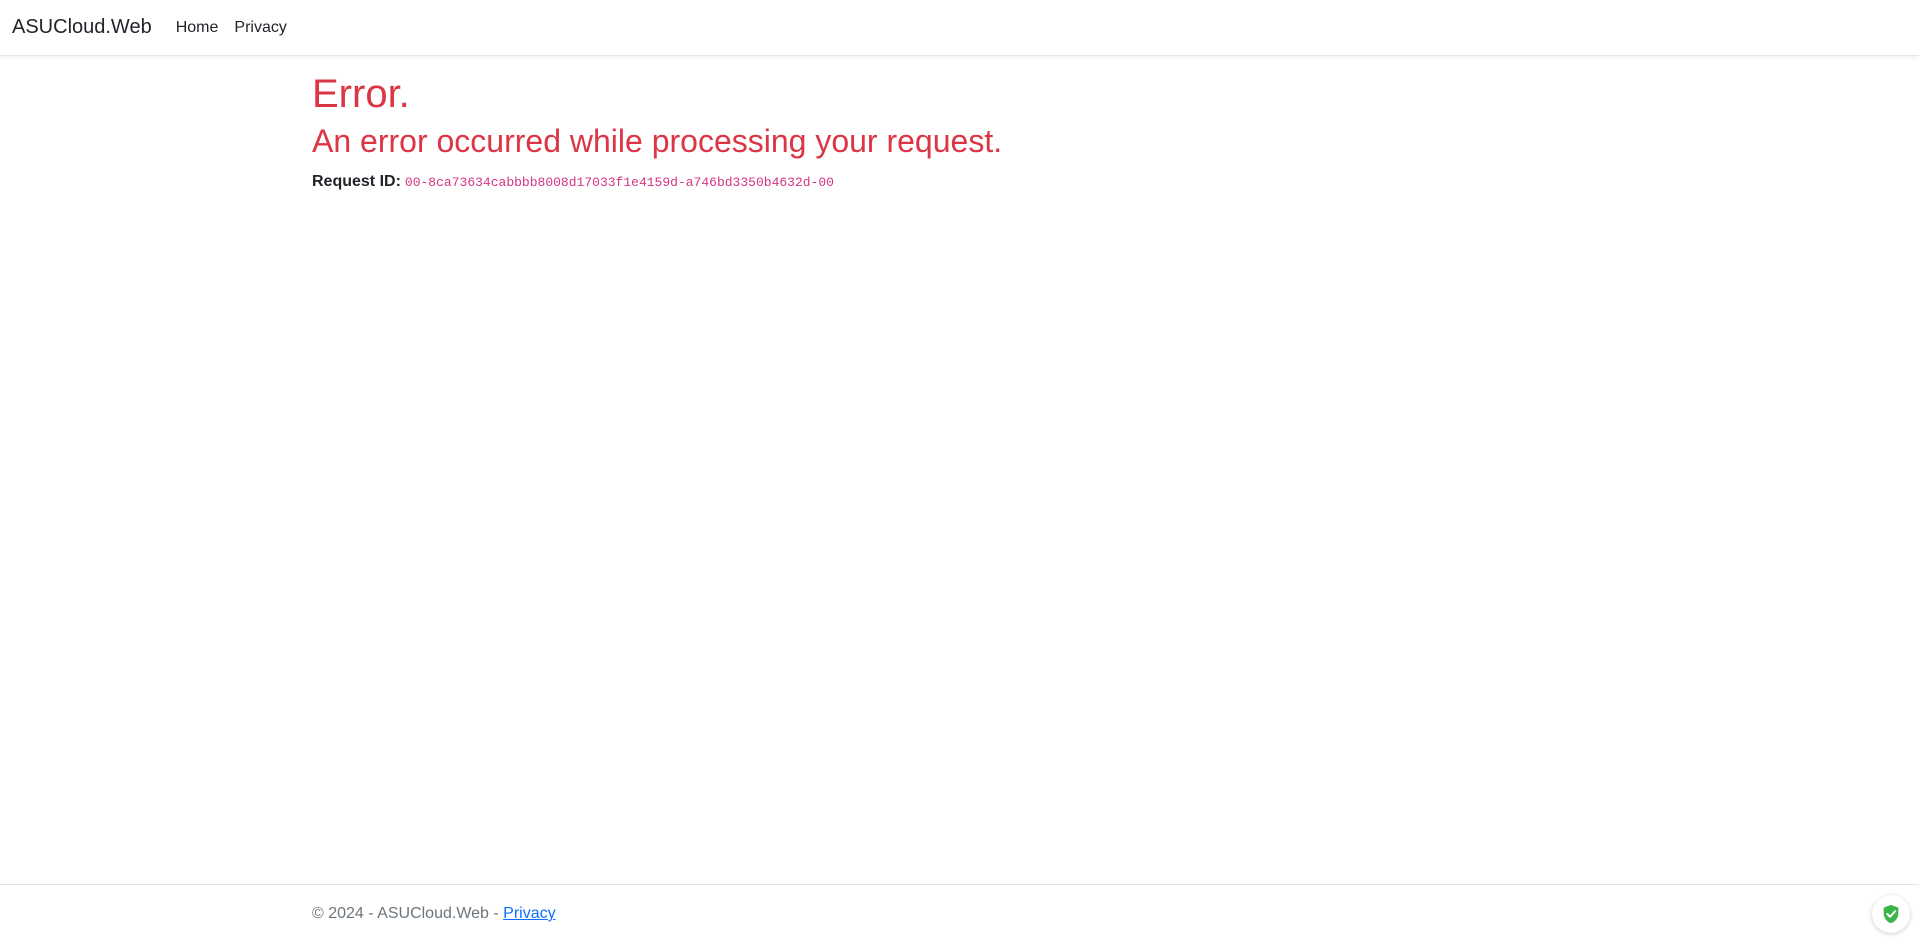 Image resolution: width=1919 pixels, height=942 pixels. I want to click on brand-link: ASUCloud.Web, so click(82, 27).